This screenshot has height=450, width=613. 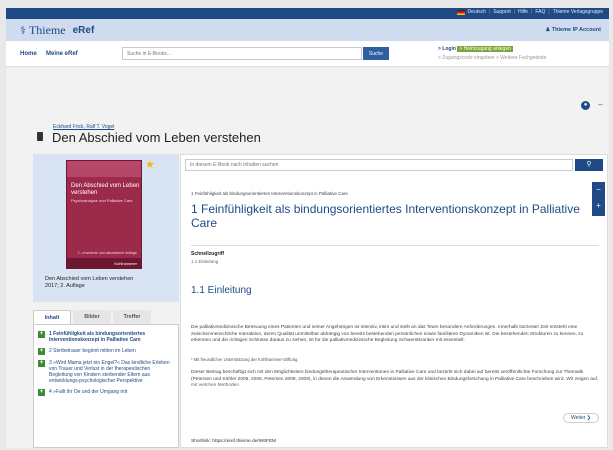 What do you see at coordinates (460, 12) in the screenshot?
I see `german-flag-icon` at bounding box center [460, 12].